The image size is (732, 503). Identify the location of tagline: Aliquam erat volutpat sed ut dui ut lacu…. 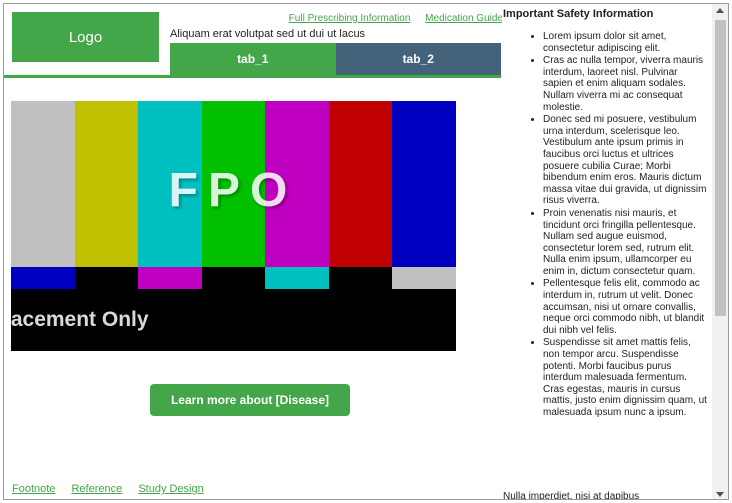
(268, 34).